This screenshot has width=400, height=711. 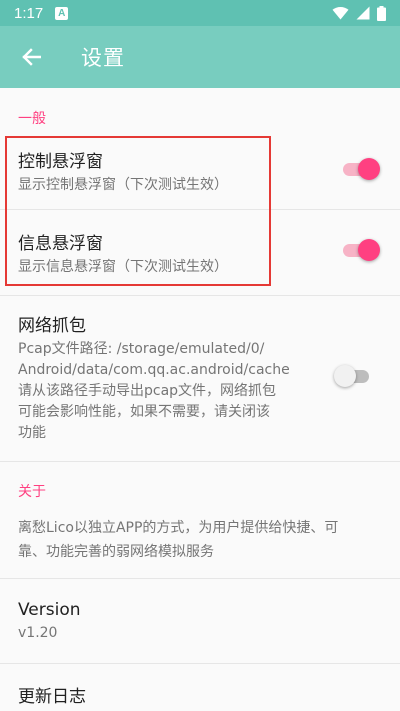 What do you see at coordinates (178, 528) in the screenshot?
I see `about-line: 离愁Lico以独立APP的方式，为用户提供给快捷、可` at bounding box center [178, 528].